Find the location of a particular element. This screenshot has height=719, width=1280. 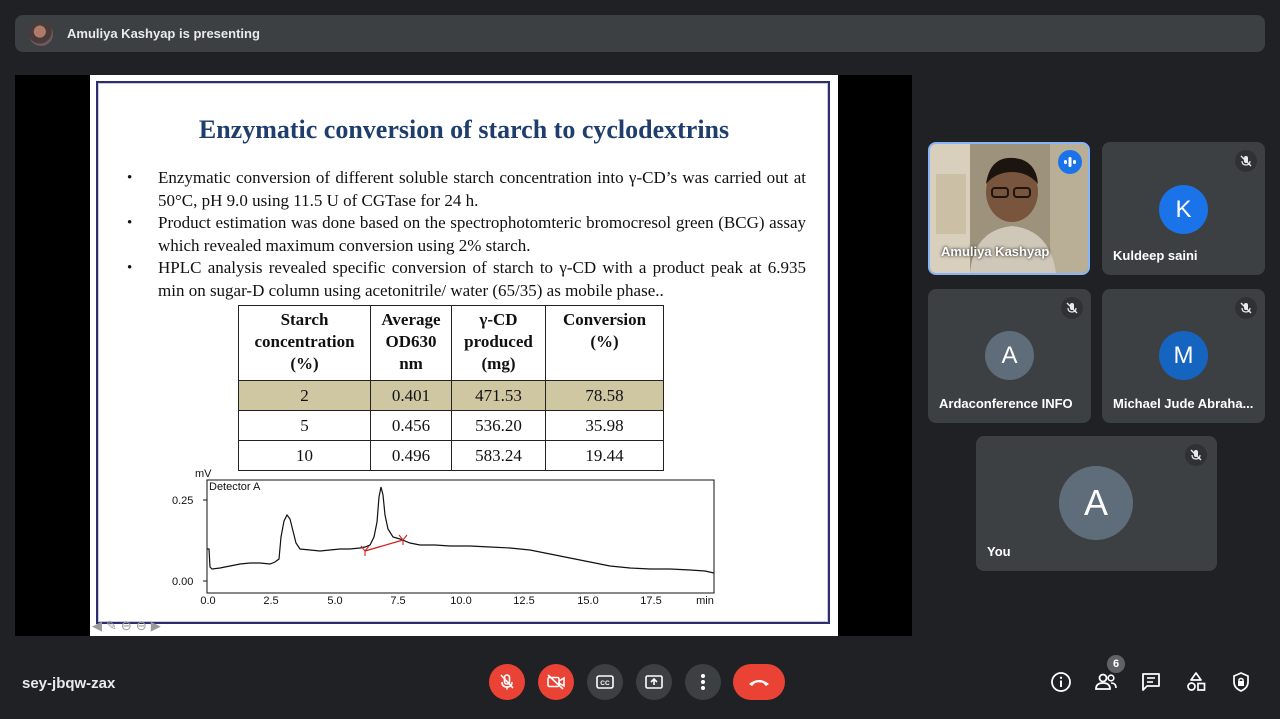

table-cell: 2 is located at coordinates (304, 395).